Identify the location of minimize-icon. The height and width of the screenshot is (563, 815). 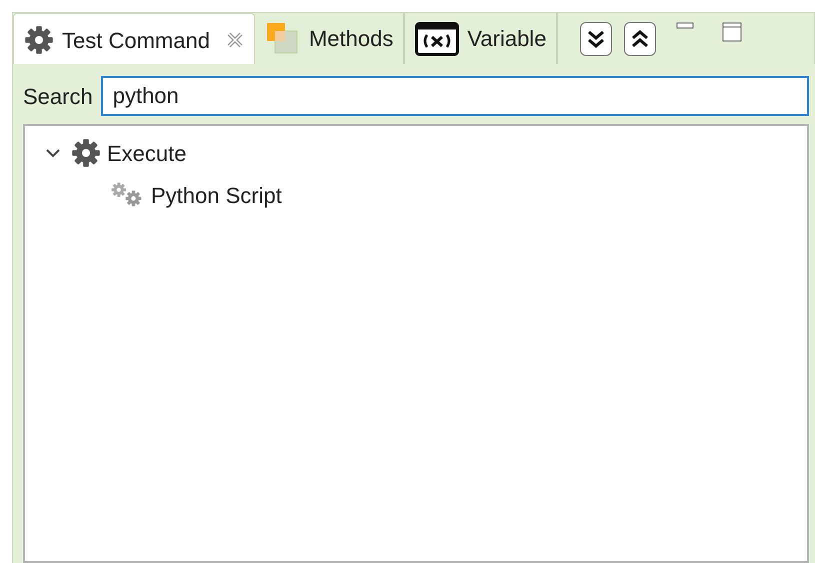
(685, 27).